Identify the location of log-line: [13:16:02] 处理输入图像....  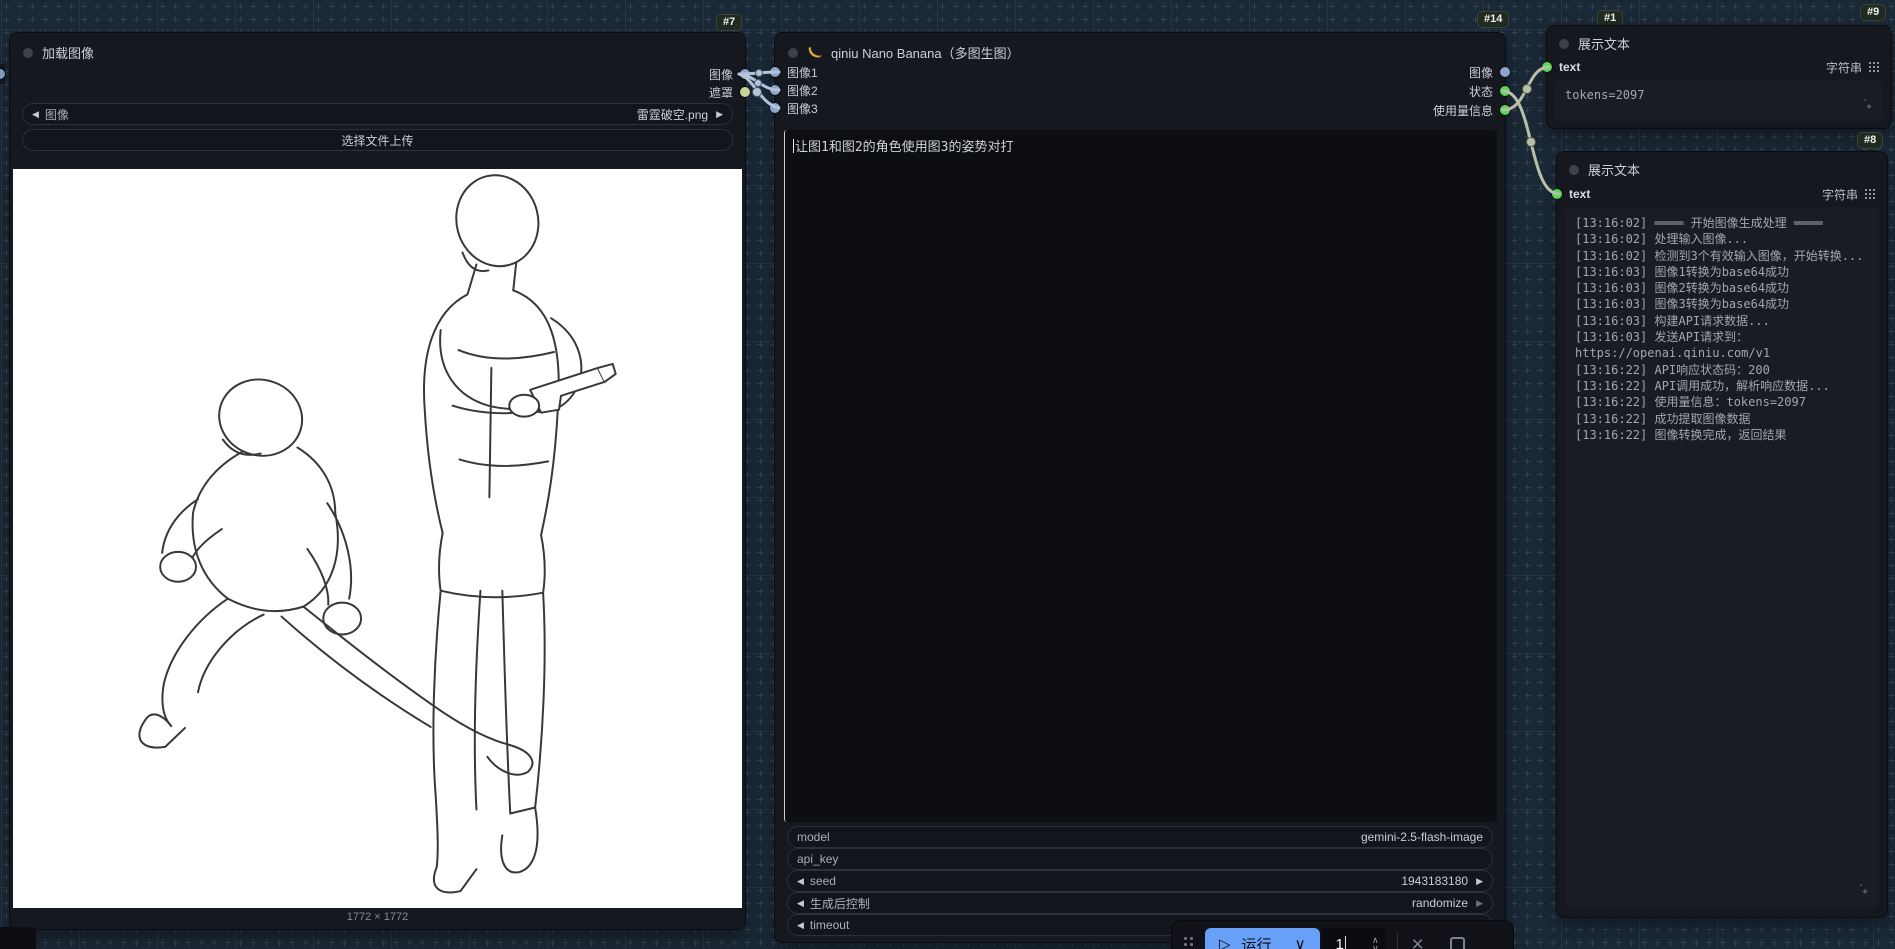
(1662, 239).